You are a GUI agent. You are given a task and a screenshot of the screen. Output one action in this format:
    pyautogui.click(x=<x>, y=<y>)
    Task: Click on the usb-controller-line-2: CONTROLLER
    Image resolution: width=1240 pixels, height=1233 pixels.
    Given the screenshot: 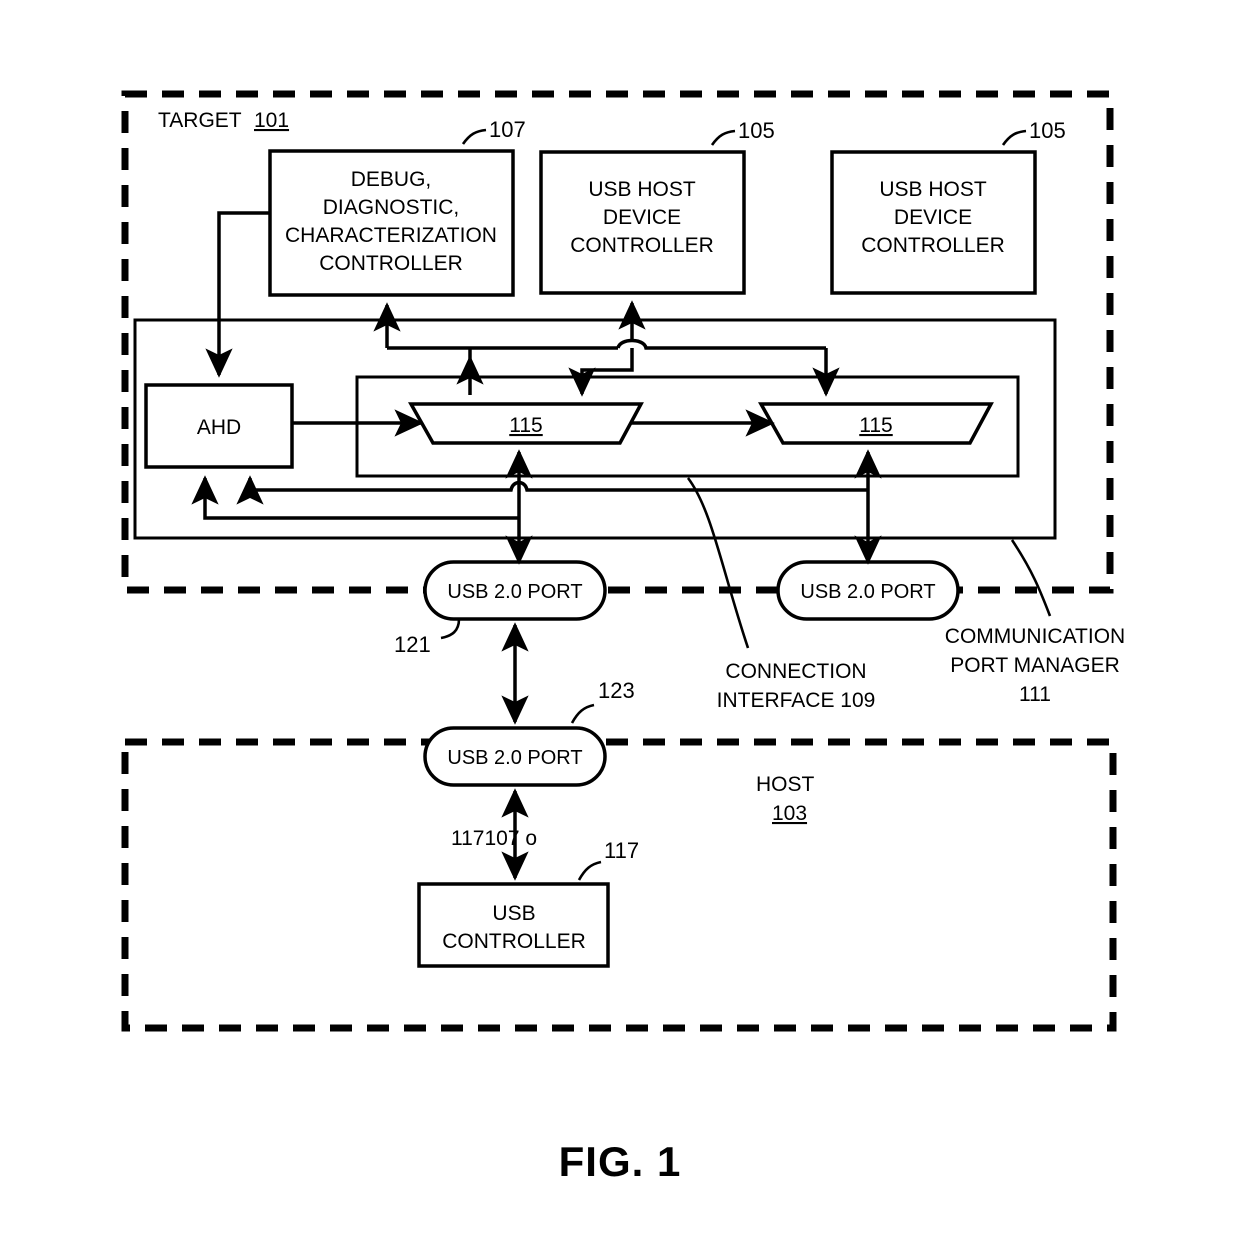 What is the action you would take?
    pyautogui.click(x=514, y=941)
    